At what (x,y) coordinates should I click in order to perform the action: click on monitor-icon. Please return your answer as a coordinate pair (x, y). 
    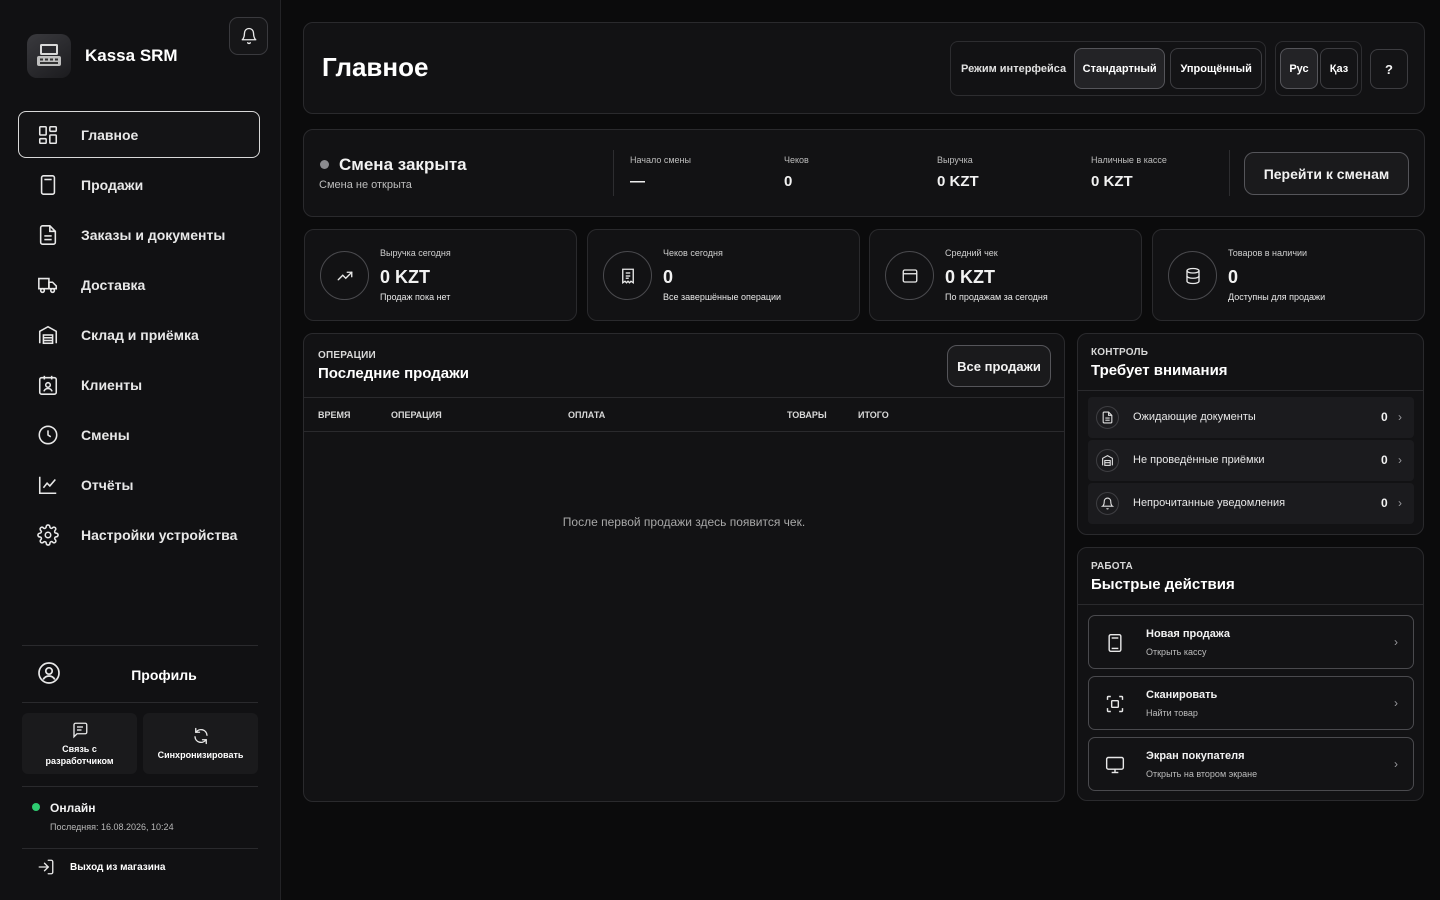
    Looking at the image, I should click on (1115, 765).